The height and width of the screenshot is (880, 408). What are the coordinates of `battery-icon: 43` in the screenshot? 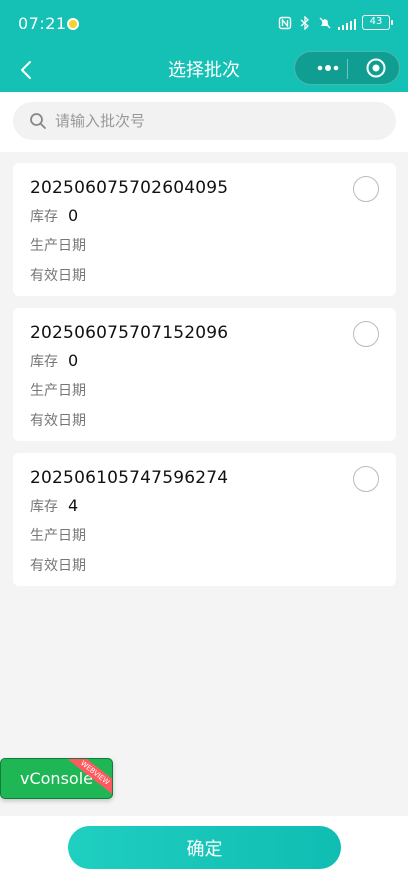 It's located at (377, 22).